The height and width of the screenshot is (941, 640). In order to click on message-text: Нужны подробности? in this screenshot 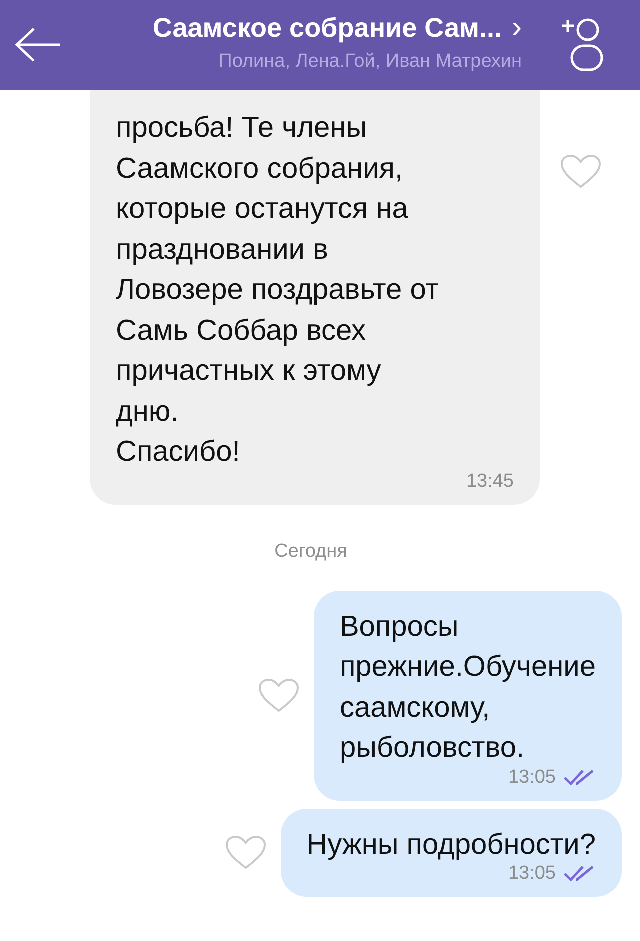, I will do `click(451, 845)`.